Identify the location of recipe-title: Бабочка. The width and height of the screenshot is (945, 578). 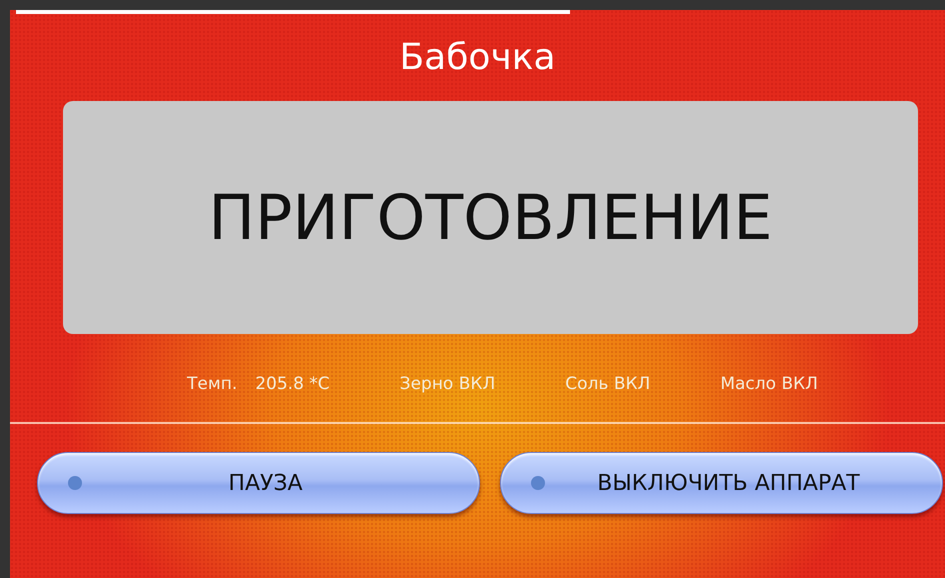
(477, 58).